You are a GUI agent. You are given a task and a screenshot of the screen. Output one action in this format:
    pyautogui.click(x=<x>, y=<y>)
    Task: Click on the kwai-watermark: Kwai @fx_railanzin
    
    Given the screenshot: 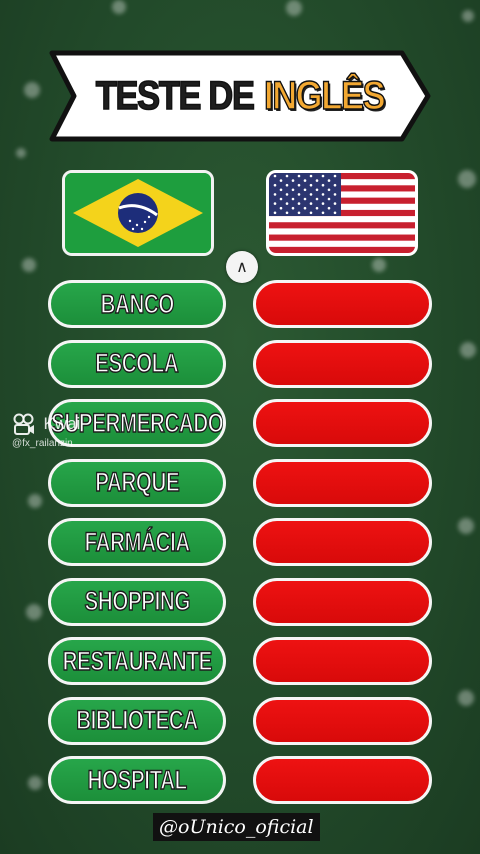 What is the action you would take?
    pyautogui.click(x=46, y=430)
    